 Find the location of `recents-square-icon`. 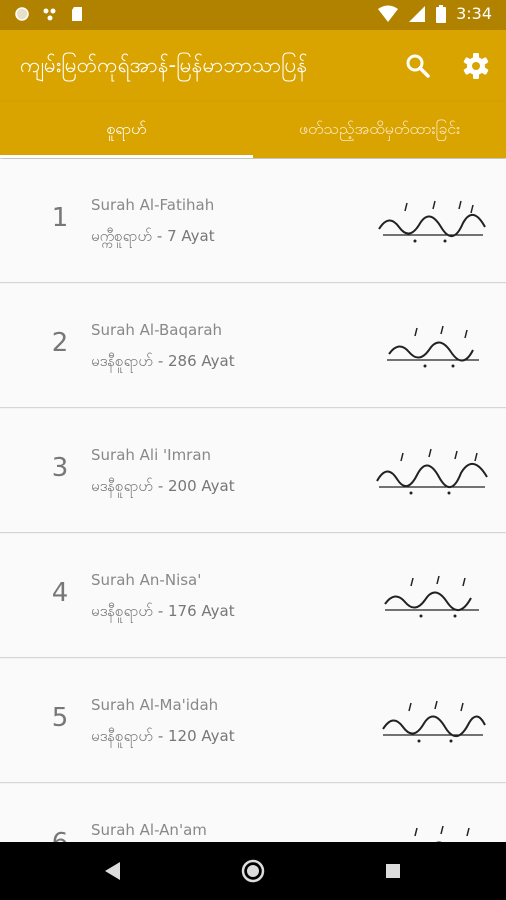

recents-square-icon is located at coordinates (393, 871).